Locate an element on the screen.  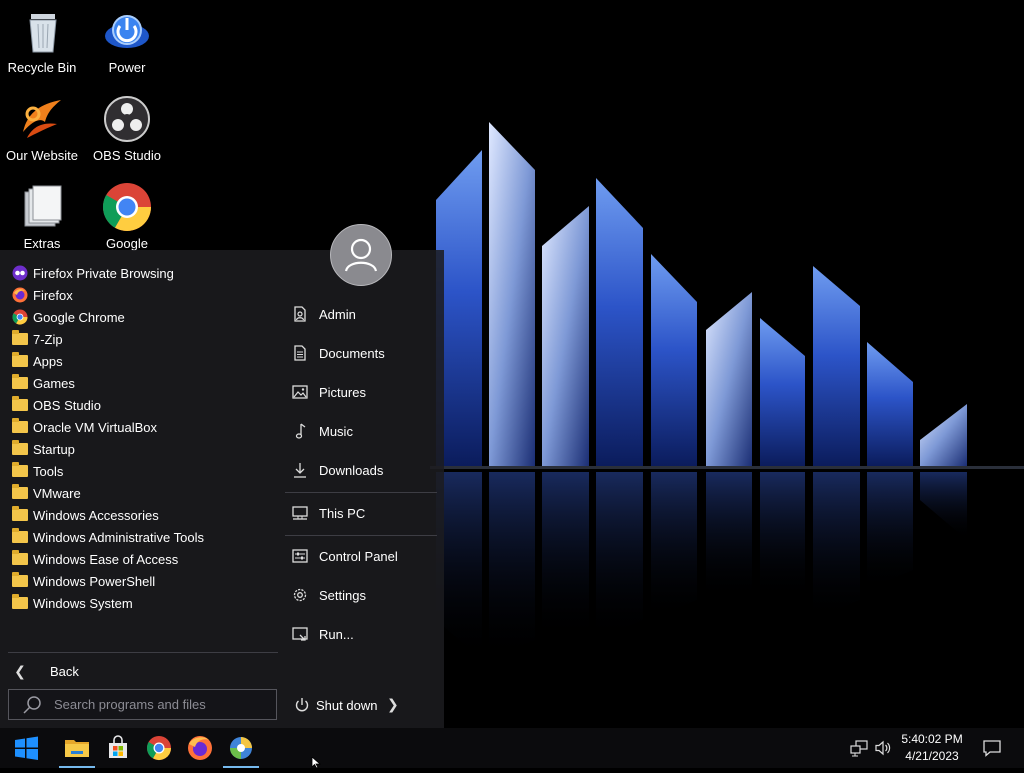
program-item: Firefox Private Browsing is located at coordinates (141, 273).